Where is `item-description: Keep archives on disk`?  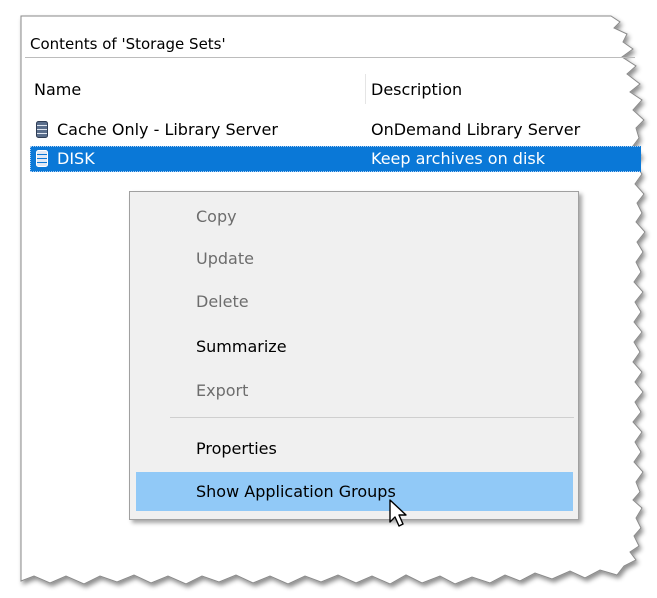
item-description: Keep archives on disk is located at coordinates (458, 158).